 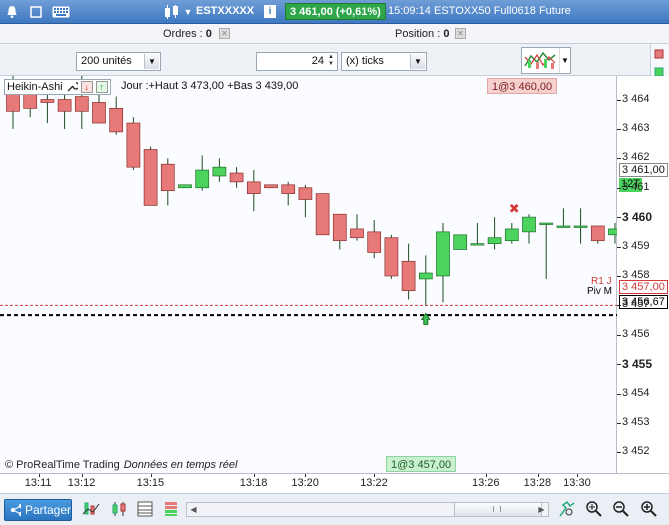 I want to click on sell-icon: ↓, so click(x=86, y=87).